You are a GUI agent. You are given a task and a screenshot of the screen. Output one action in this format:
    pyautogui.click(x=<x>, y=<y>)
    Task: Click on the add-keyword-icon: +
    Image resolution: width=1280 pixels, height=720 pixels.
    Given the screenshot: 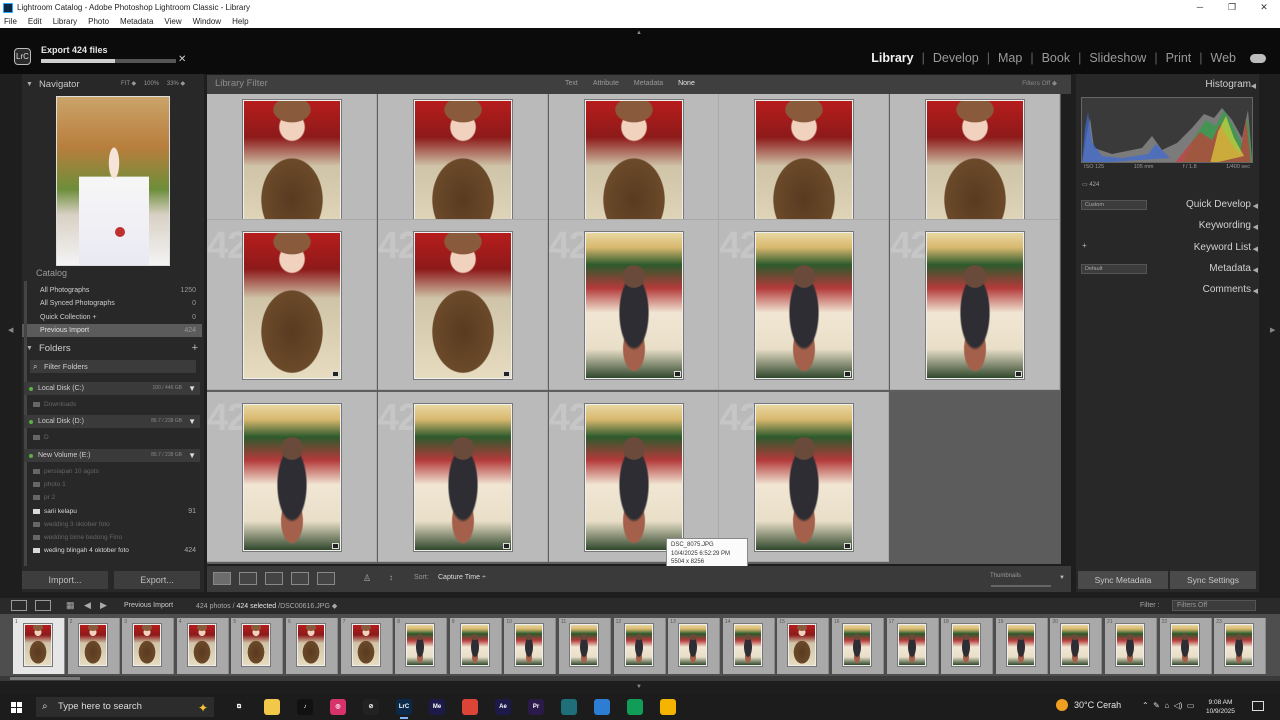 What is the action you would take?
    pyautogui.click(x=1084, y=245)
    